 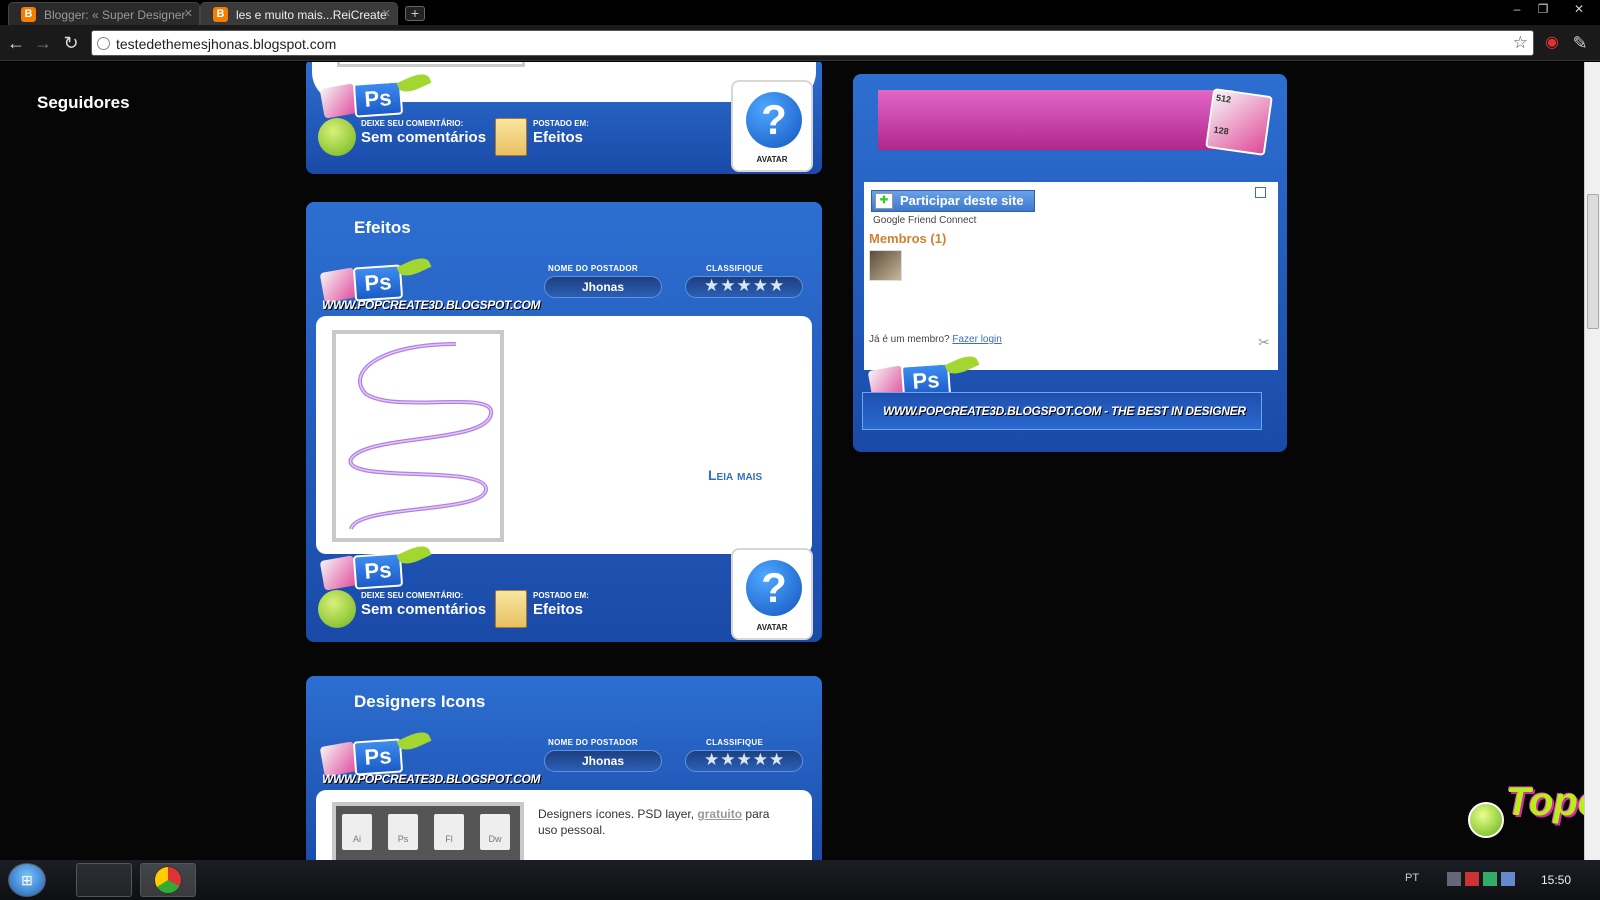 I want to click on bookmark-star-icon: ☆, so click(x=1520, y=43).